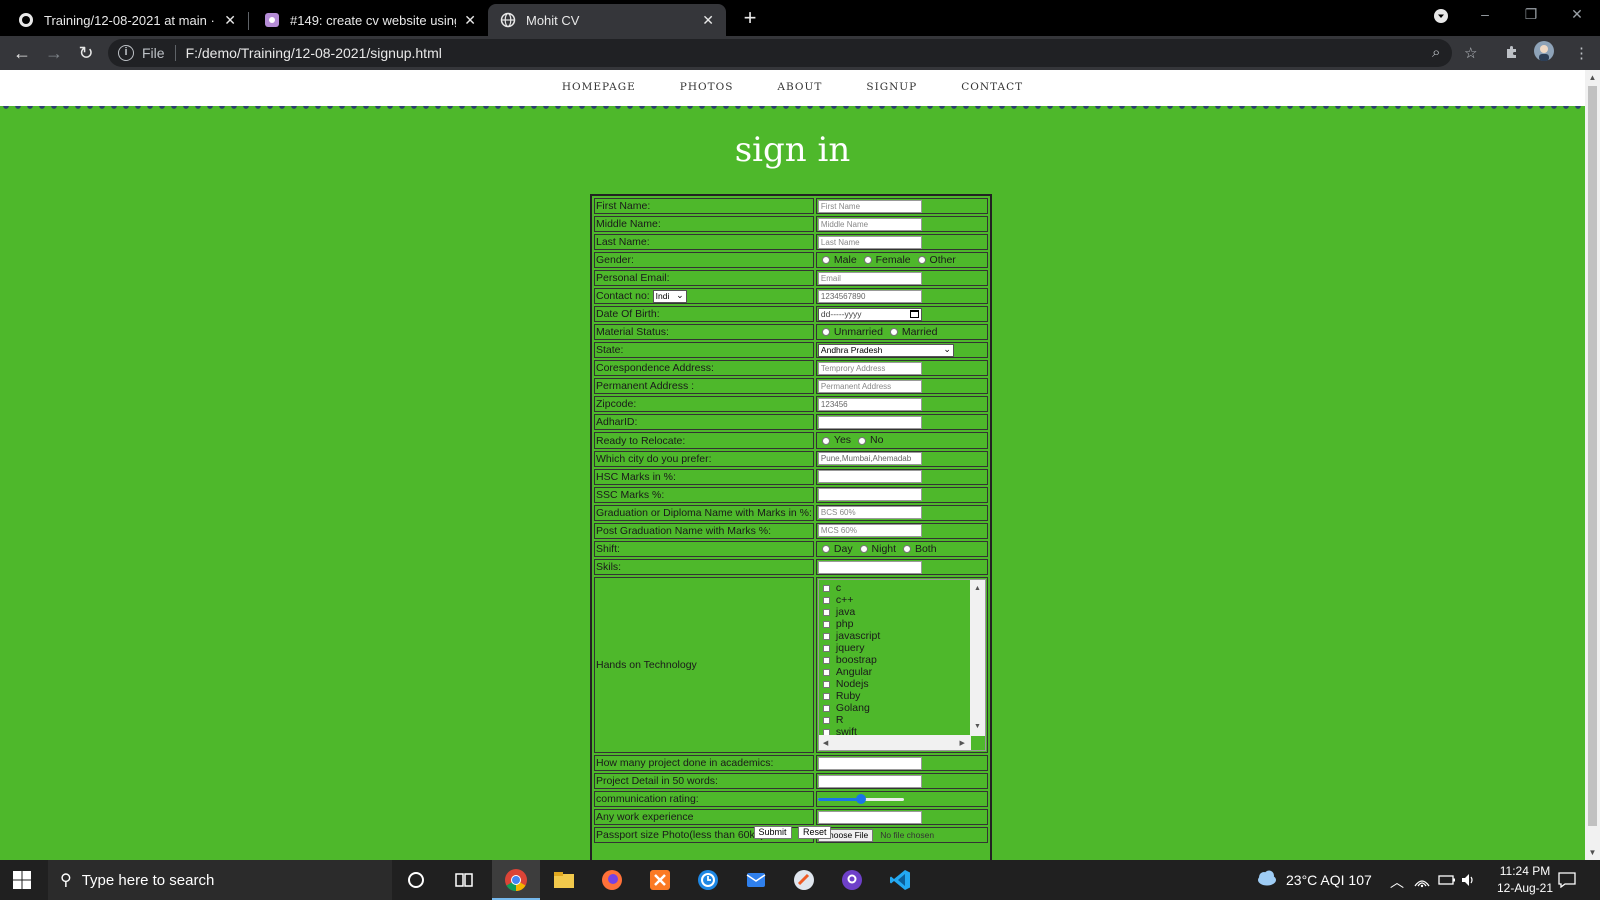 The image size is (1600, 900). I want to click on weather-icon, so click(1267, 879).